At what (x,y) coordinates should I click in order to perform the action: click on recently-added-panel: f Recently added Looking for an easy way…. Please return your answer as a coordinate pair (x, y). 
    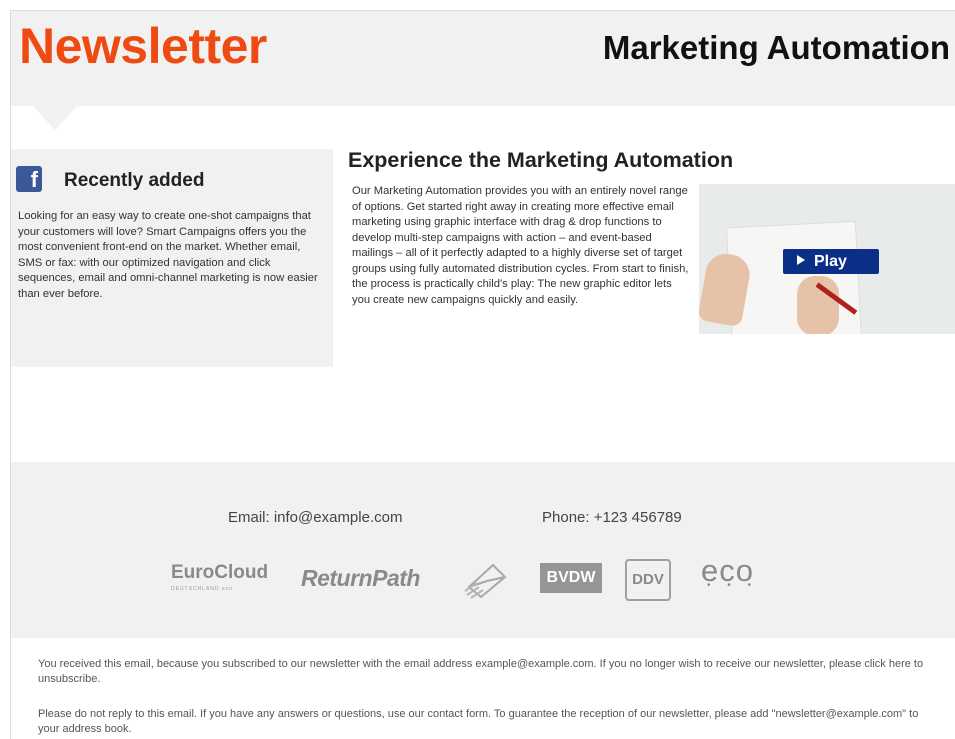
    Looking at the image, I should click on (172, 258).